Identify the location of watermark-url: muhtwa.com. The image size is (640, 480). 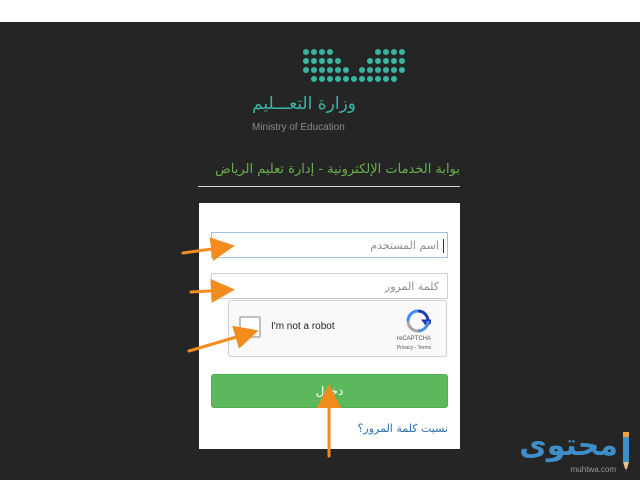
(593, 469).